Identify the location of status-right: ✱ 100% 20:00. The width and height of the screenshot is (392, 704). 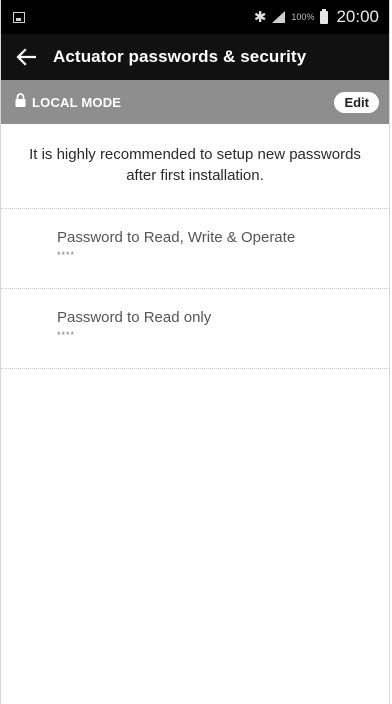
(316, 17).